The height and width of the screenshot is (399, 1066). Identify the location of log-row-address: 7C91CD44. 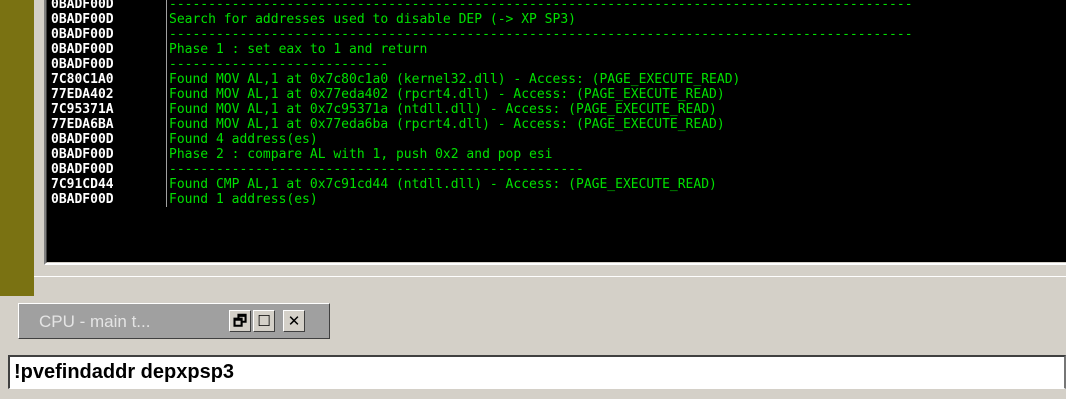
(82, 184).